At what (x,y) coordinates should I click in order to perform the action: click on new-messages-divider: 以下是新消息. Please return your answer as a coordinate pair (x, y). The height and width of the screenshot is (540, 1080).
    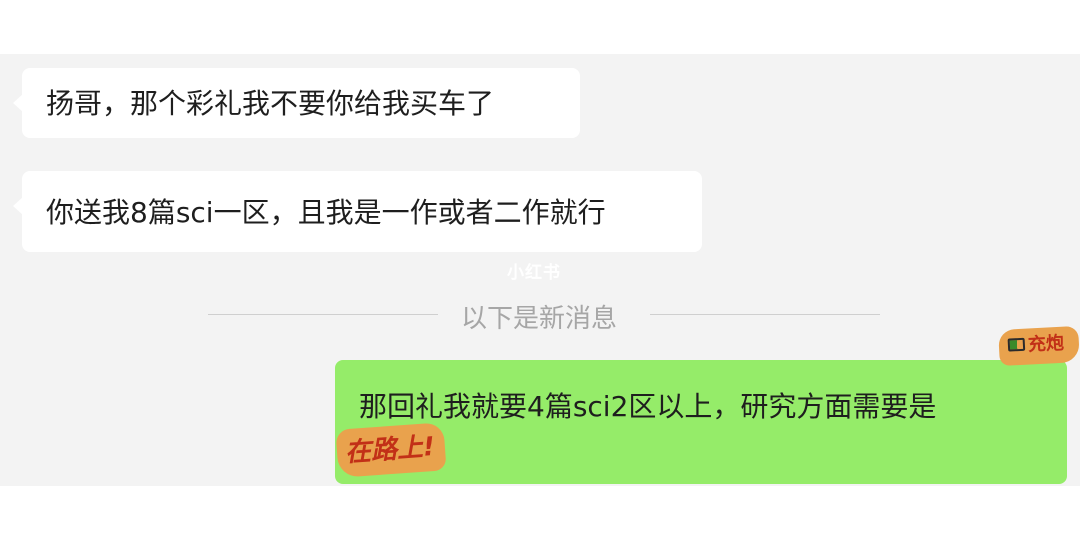
    Looking at the image, I should click on (544, 314).